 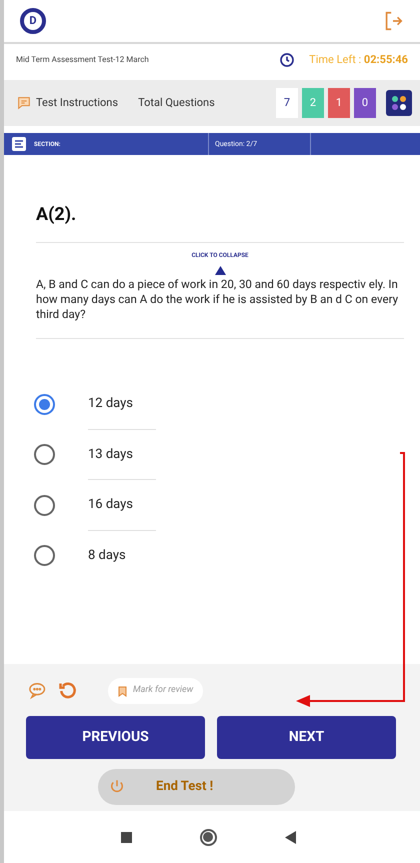 I want to click on back-nav-button, so click(x=290, y=837).